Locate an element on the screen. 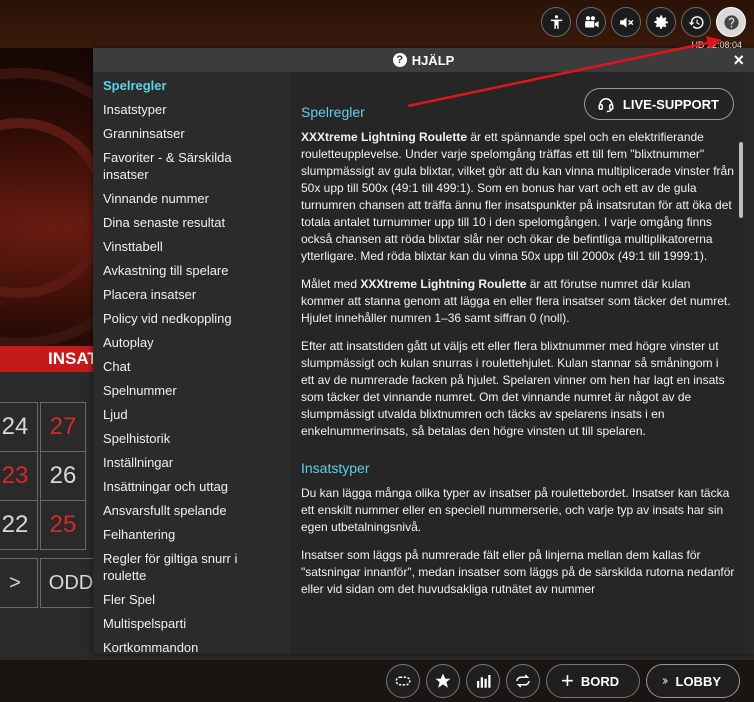 This screenshot has height=702, width=754. goal-prefix: Målet med is located at coordinates (331, 284).